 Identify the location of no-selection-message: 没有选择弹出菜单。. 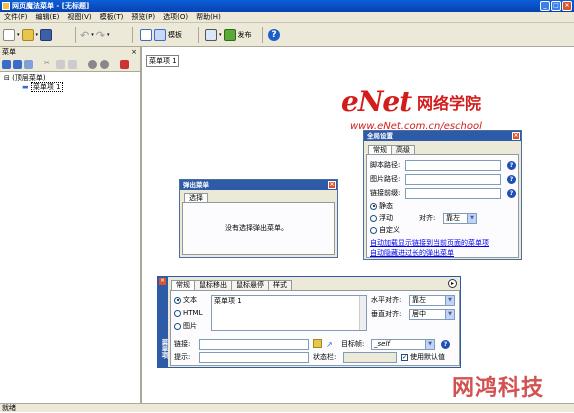
(256, 228).